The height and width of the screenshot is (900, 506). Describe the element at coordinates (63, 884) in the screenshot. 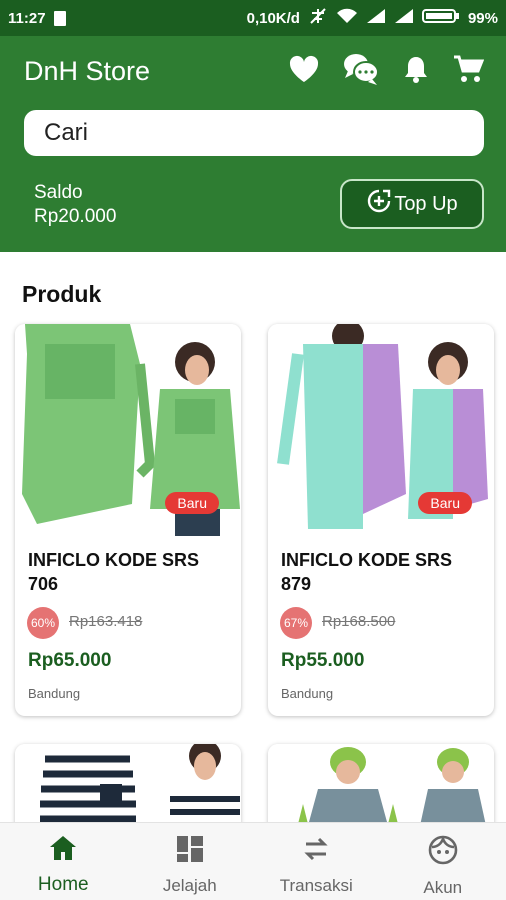

I see `nav-label: Home` at that location.